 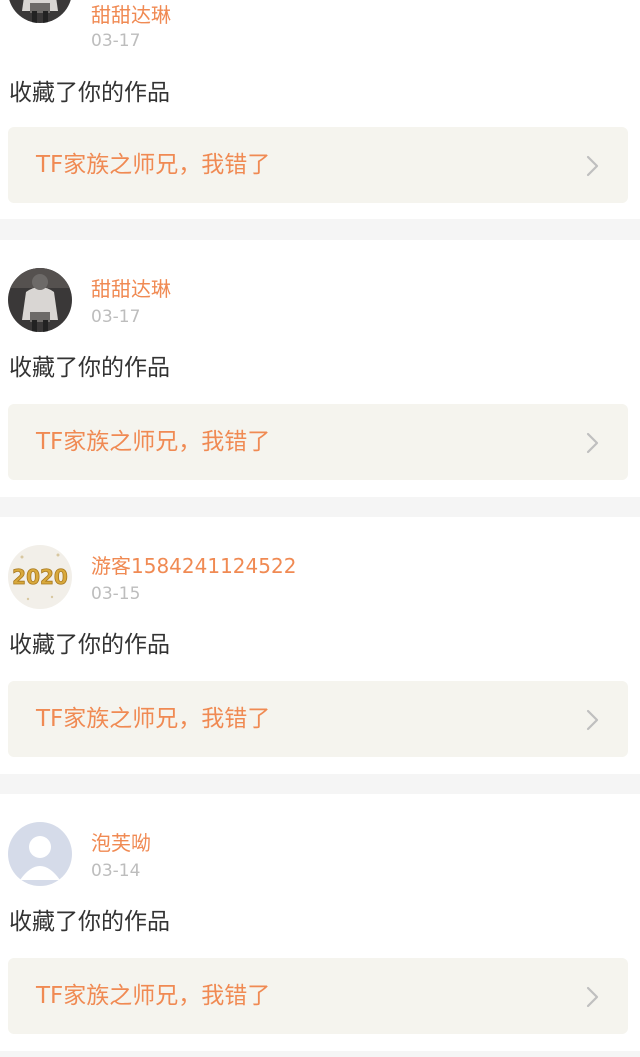 I want to click on username: 游客1584241124522, so click(x=193, y=566).